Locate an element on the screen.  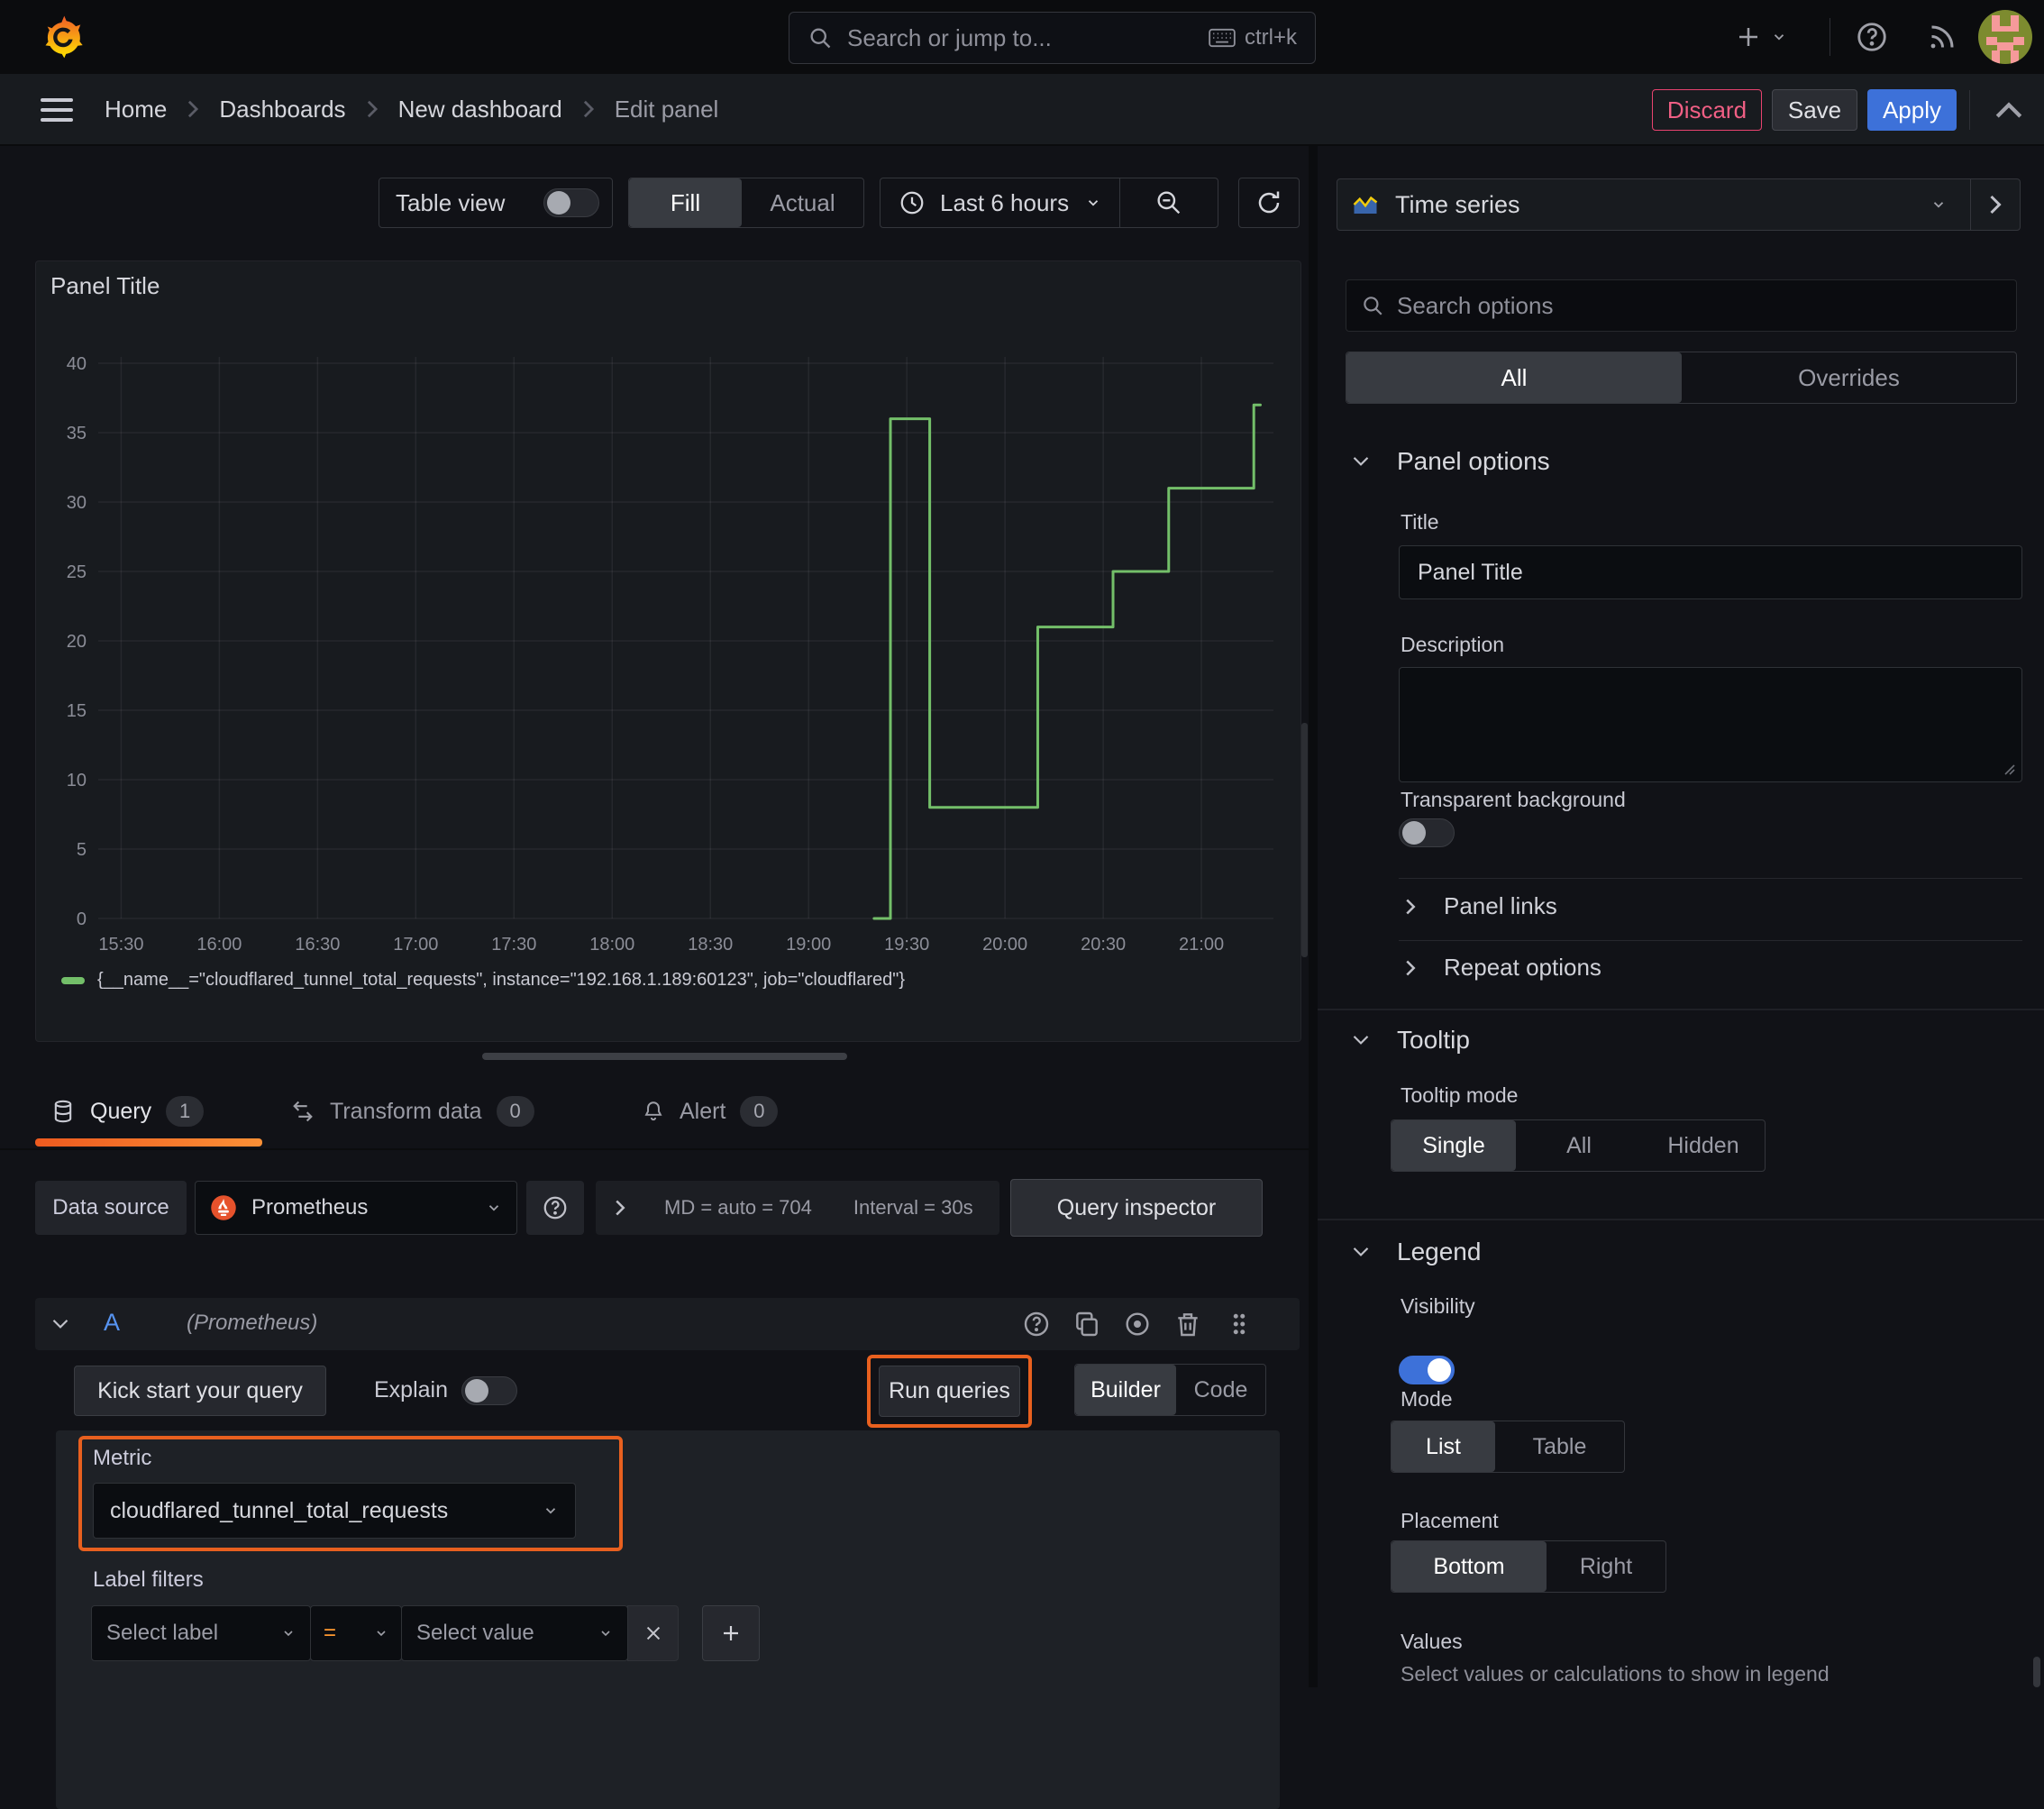
actual-option: Actual is located at coordinates (802, 203).